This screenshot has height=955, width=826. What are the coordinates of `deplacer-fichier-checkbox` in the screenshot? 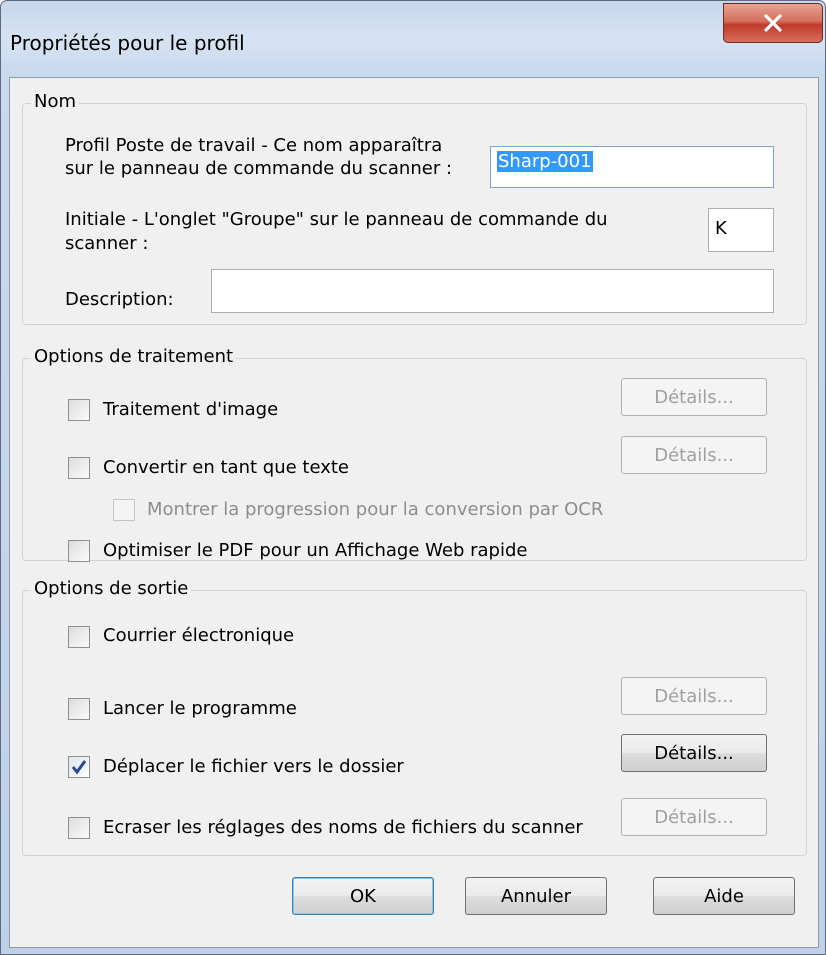 It's located at (79, 767).